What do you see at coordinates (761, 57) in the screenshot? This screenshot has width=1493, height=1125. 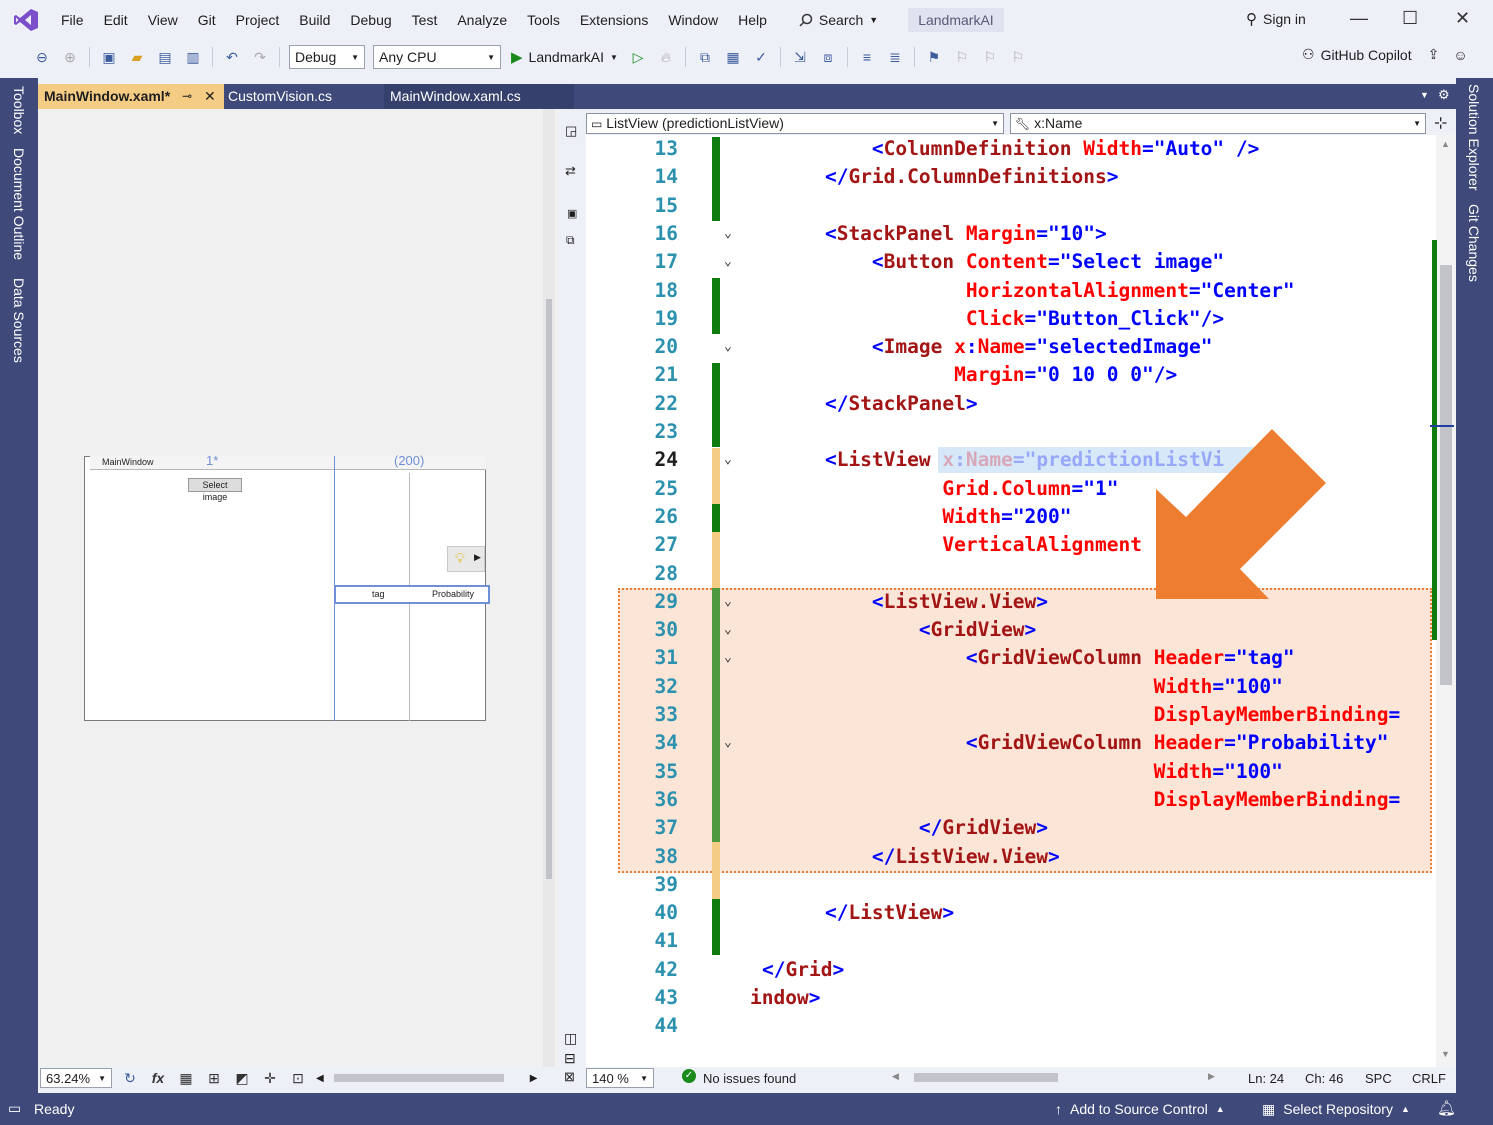 I see `spell-check-icon: ✓` at bounding box center [761, 57].